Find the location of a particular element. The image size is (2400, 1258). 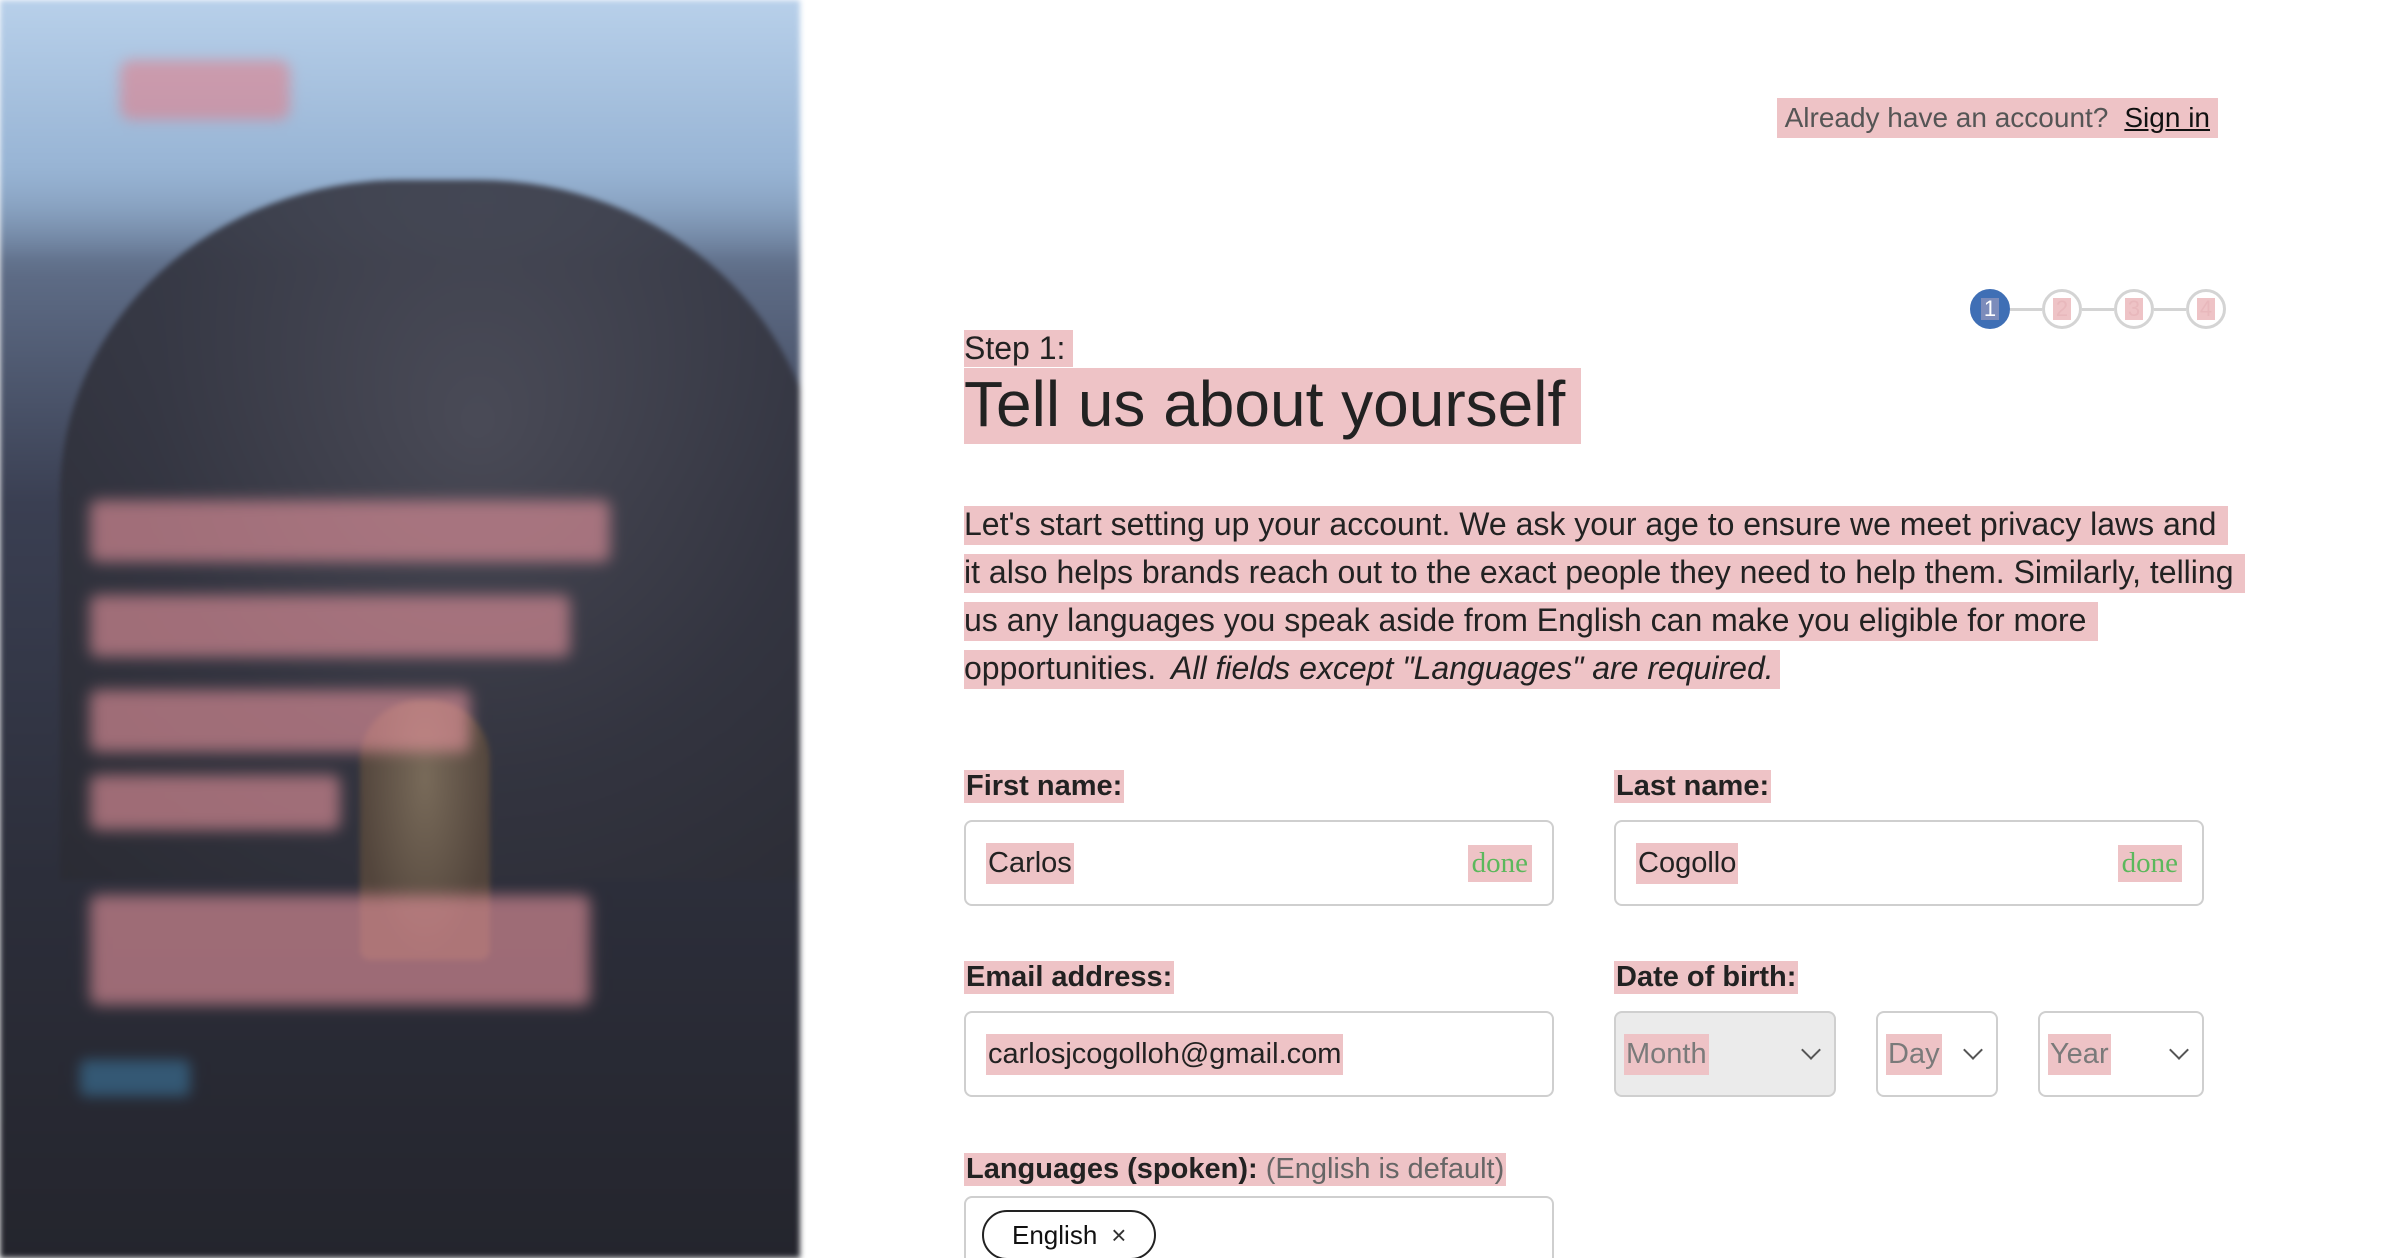

language-chip-english: English × is located at coordinates (1069, 1234).